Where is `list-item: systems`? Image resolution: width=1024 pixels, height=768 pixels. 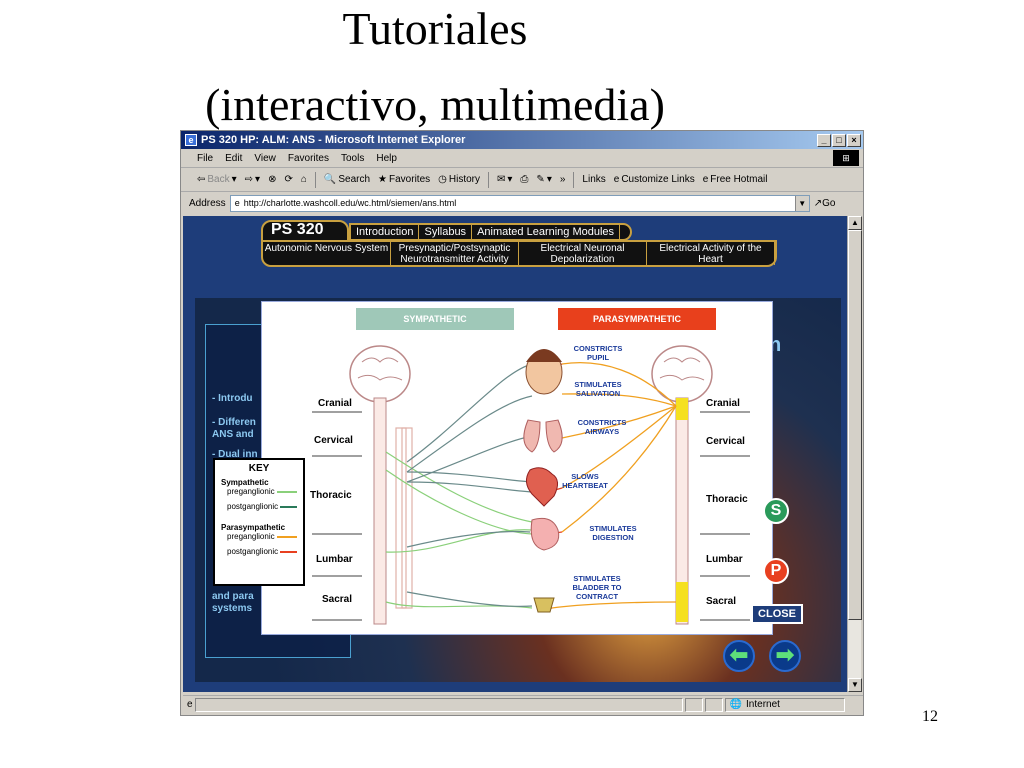
list-item: systems is located at coordinates (232, 609).